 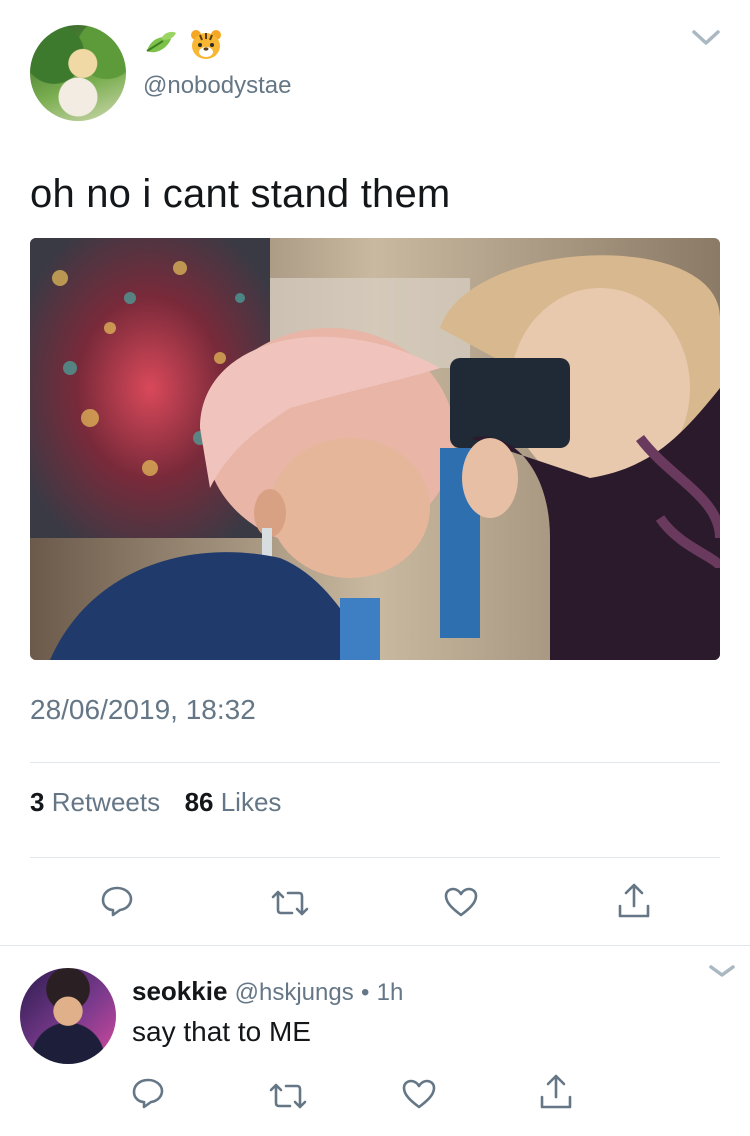 I want to click on reply-time: 1h, so click(x=390, y=992).